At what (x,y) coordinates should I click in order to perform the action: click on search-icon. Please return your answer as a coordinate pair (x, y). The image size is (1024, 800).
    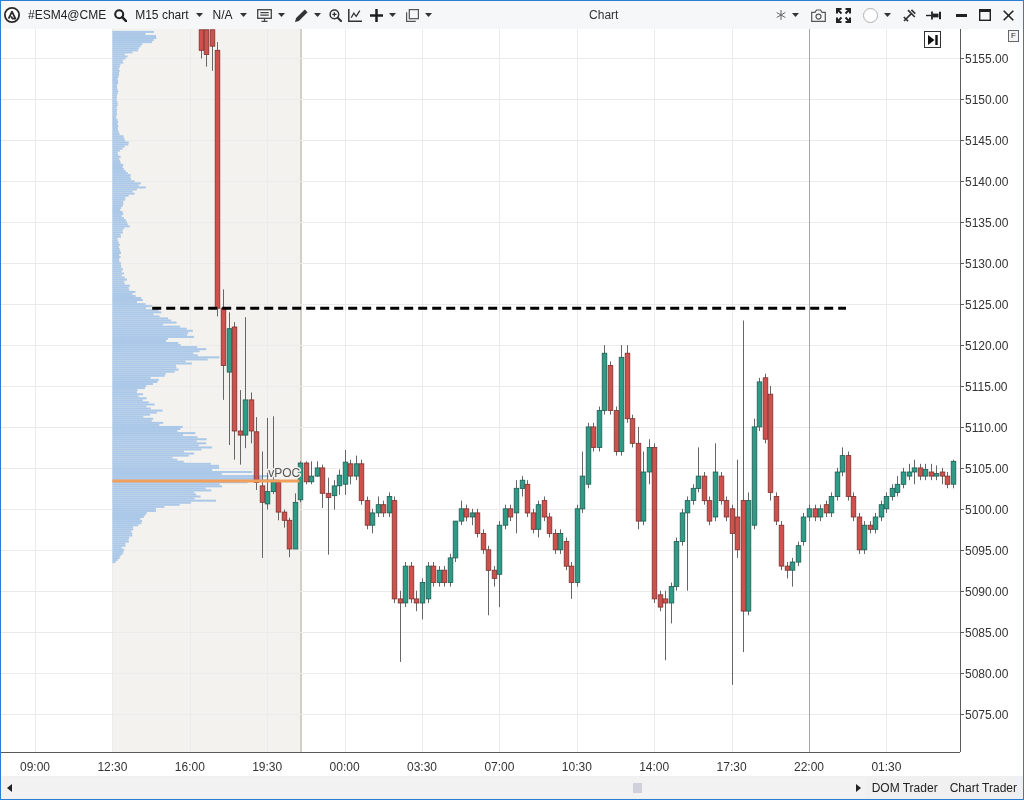
    Looking at the image, I should click on (121, 15).